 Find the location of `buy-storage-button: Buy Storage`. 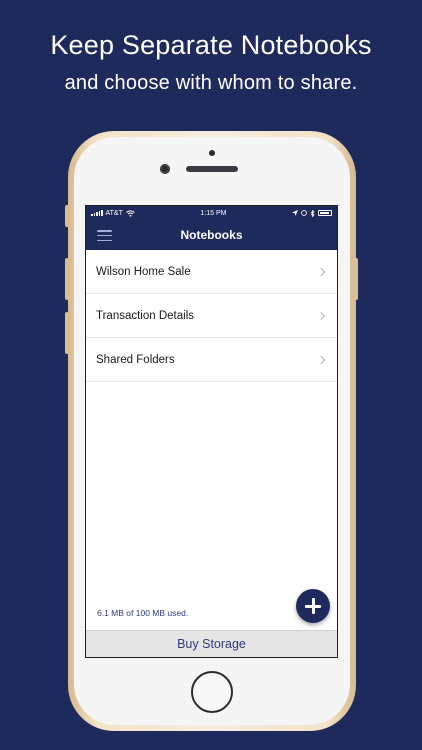

buy-storage-button: Buy Storage is located at coordinates (211, 643).